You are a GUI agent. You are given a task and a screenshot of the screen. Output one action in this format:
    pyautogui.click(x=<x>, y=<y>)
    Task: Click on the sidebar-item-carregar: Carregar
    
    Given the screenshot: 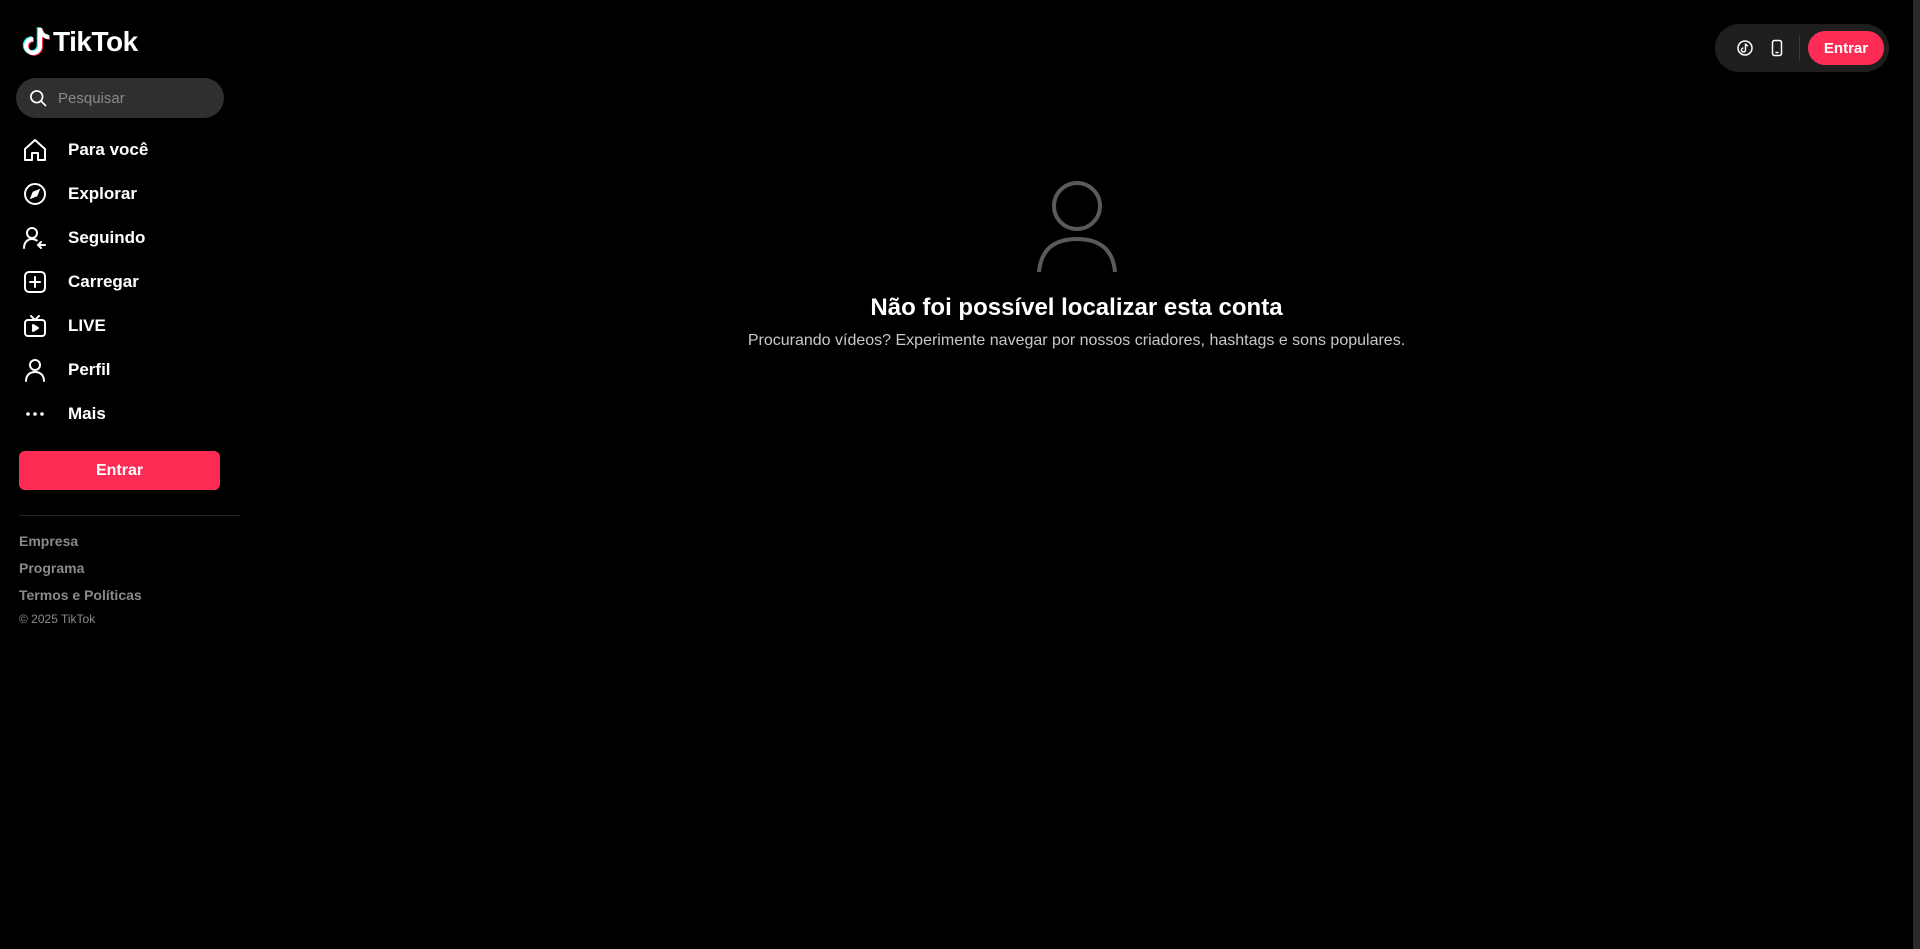 What is the action you would take?
    pyautogui.click(x=124, y=282)
    